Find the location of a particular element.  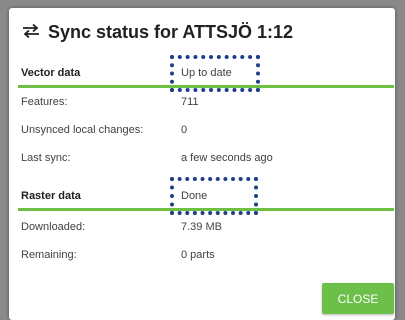

last-sync-label: Last sync: is located at coordinates (46, 158).